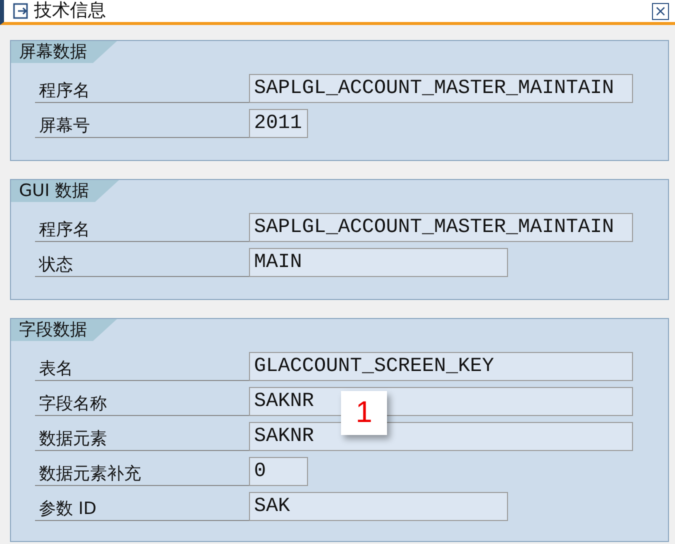  What do you see at coordinates (70, 11) in the screenshot?
I see `window-title: 技术信息` at bounding box center [70, 11].